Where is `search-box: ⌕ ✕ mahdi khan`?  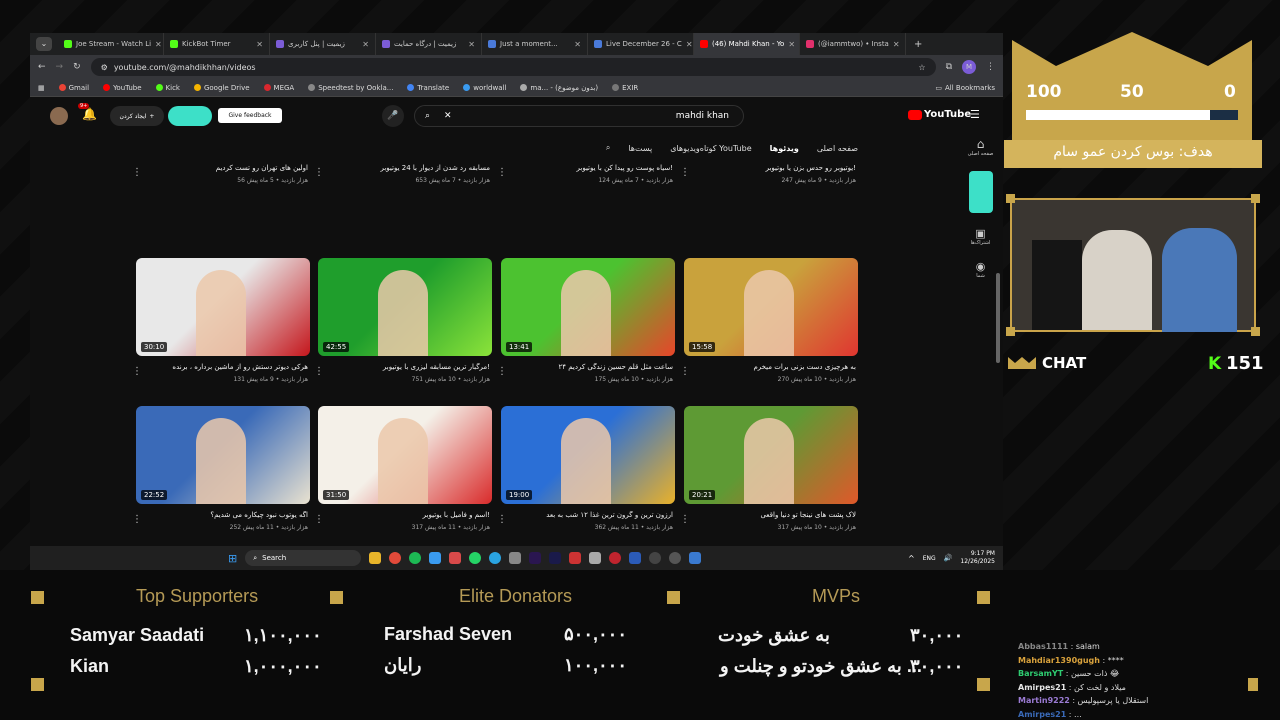 search-box: ⌕ ✕ mahdi khan is located at coordinates (579, 116).